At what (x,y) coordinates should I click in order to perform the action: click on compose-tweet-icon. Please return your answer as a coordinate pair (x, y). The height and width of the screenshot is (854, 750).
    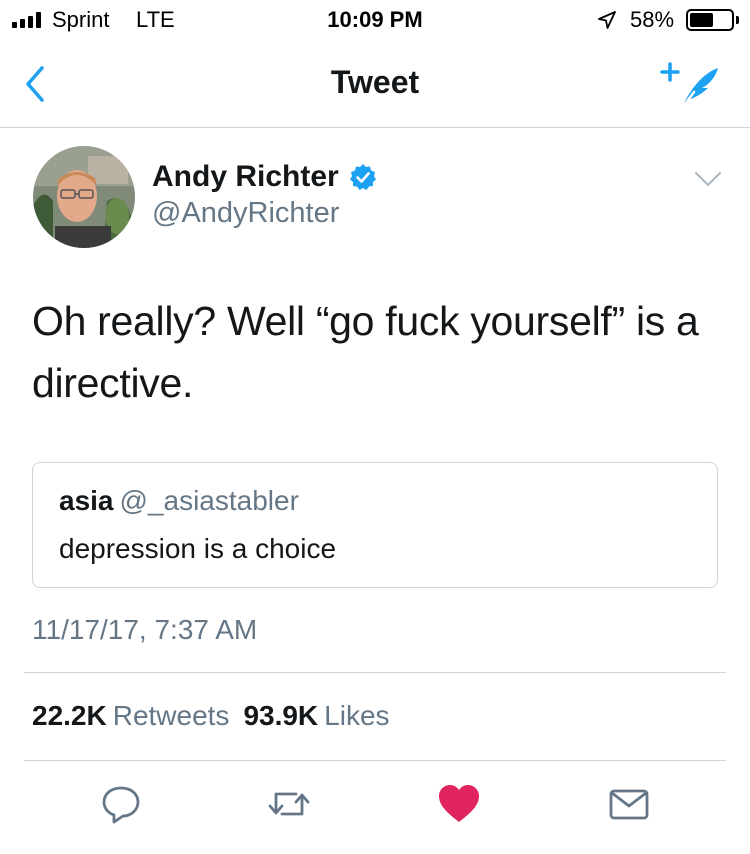
    Looking at the image, I should click on (689, 86).